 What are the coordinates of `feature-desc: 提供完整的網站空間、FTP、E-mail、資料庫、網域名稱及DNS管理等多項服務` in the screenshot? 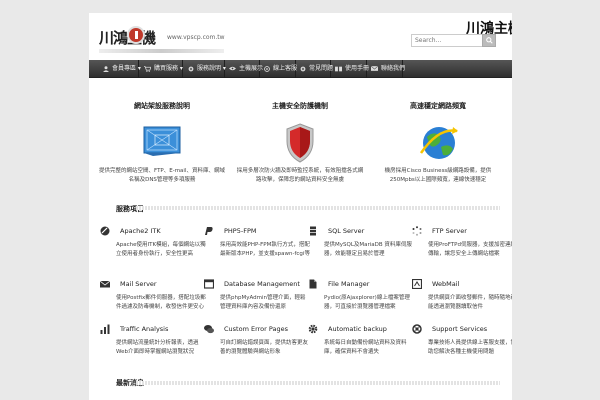 It's located at (162, 175).